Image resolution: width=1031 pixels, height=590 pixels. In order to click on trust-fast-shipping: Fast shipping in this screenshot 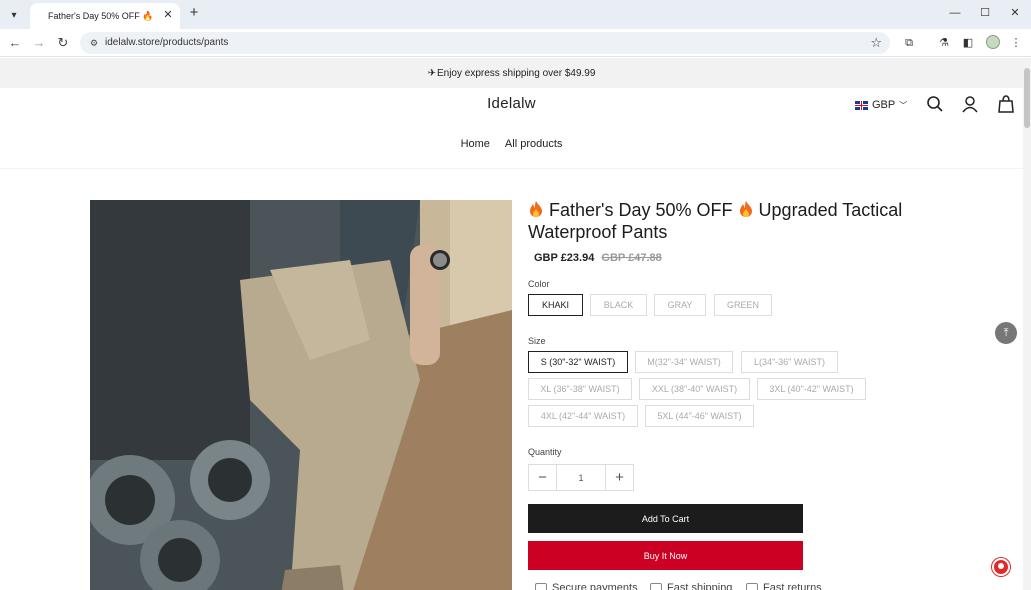, I will do `click(691, 586)`.